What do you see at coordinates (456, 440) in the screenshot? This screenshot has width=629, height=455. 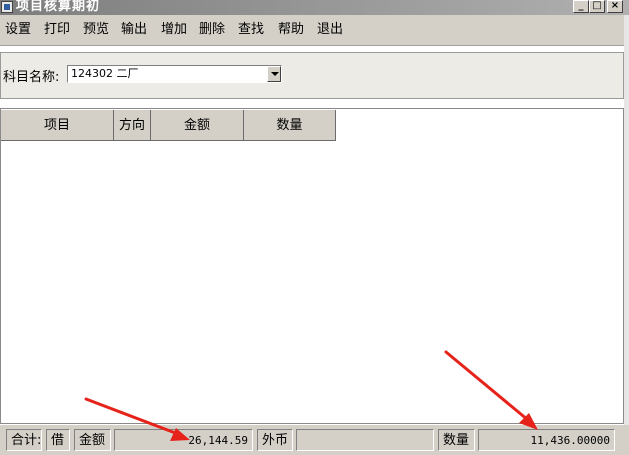 I see `quantity-label: 数量` at bounding box center [456, 440].